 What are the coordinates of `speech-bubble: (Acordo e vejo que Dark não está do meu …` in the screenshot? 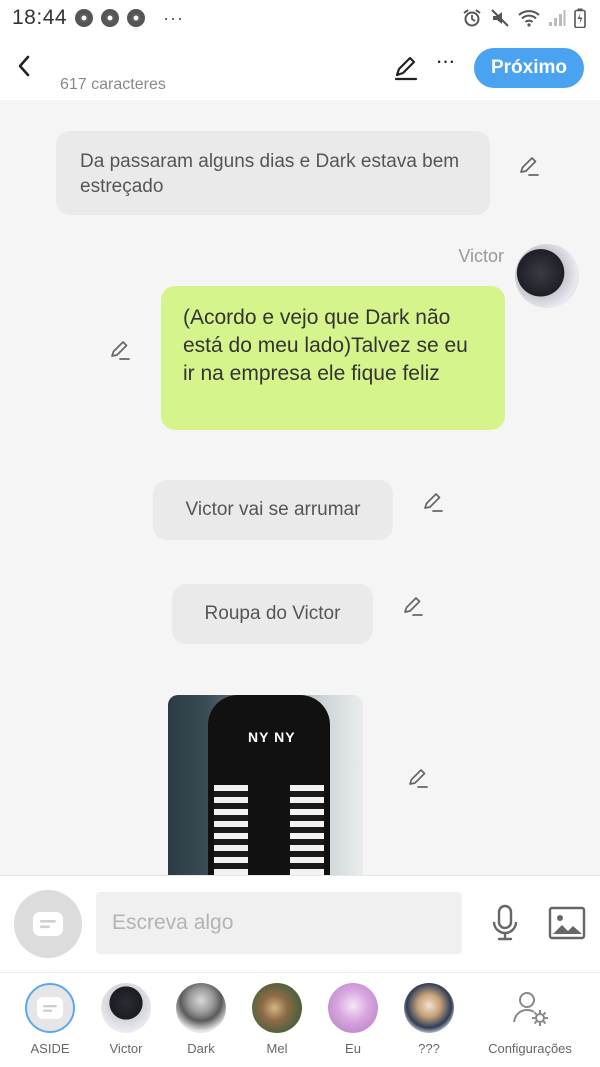 It's located at (333, 358).